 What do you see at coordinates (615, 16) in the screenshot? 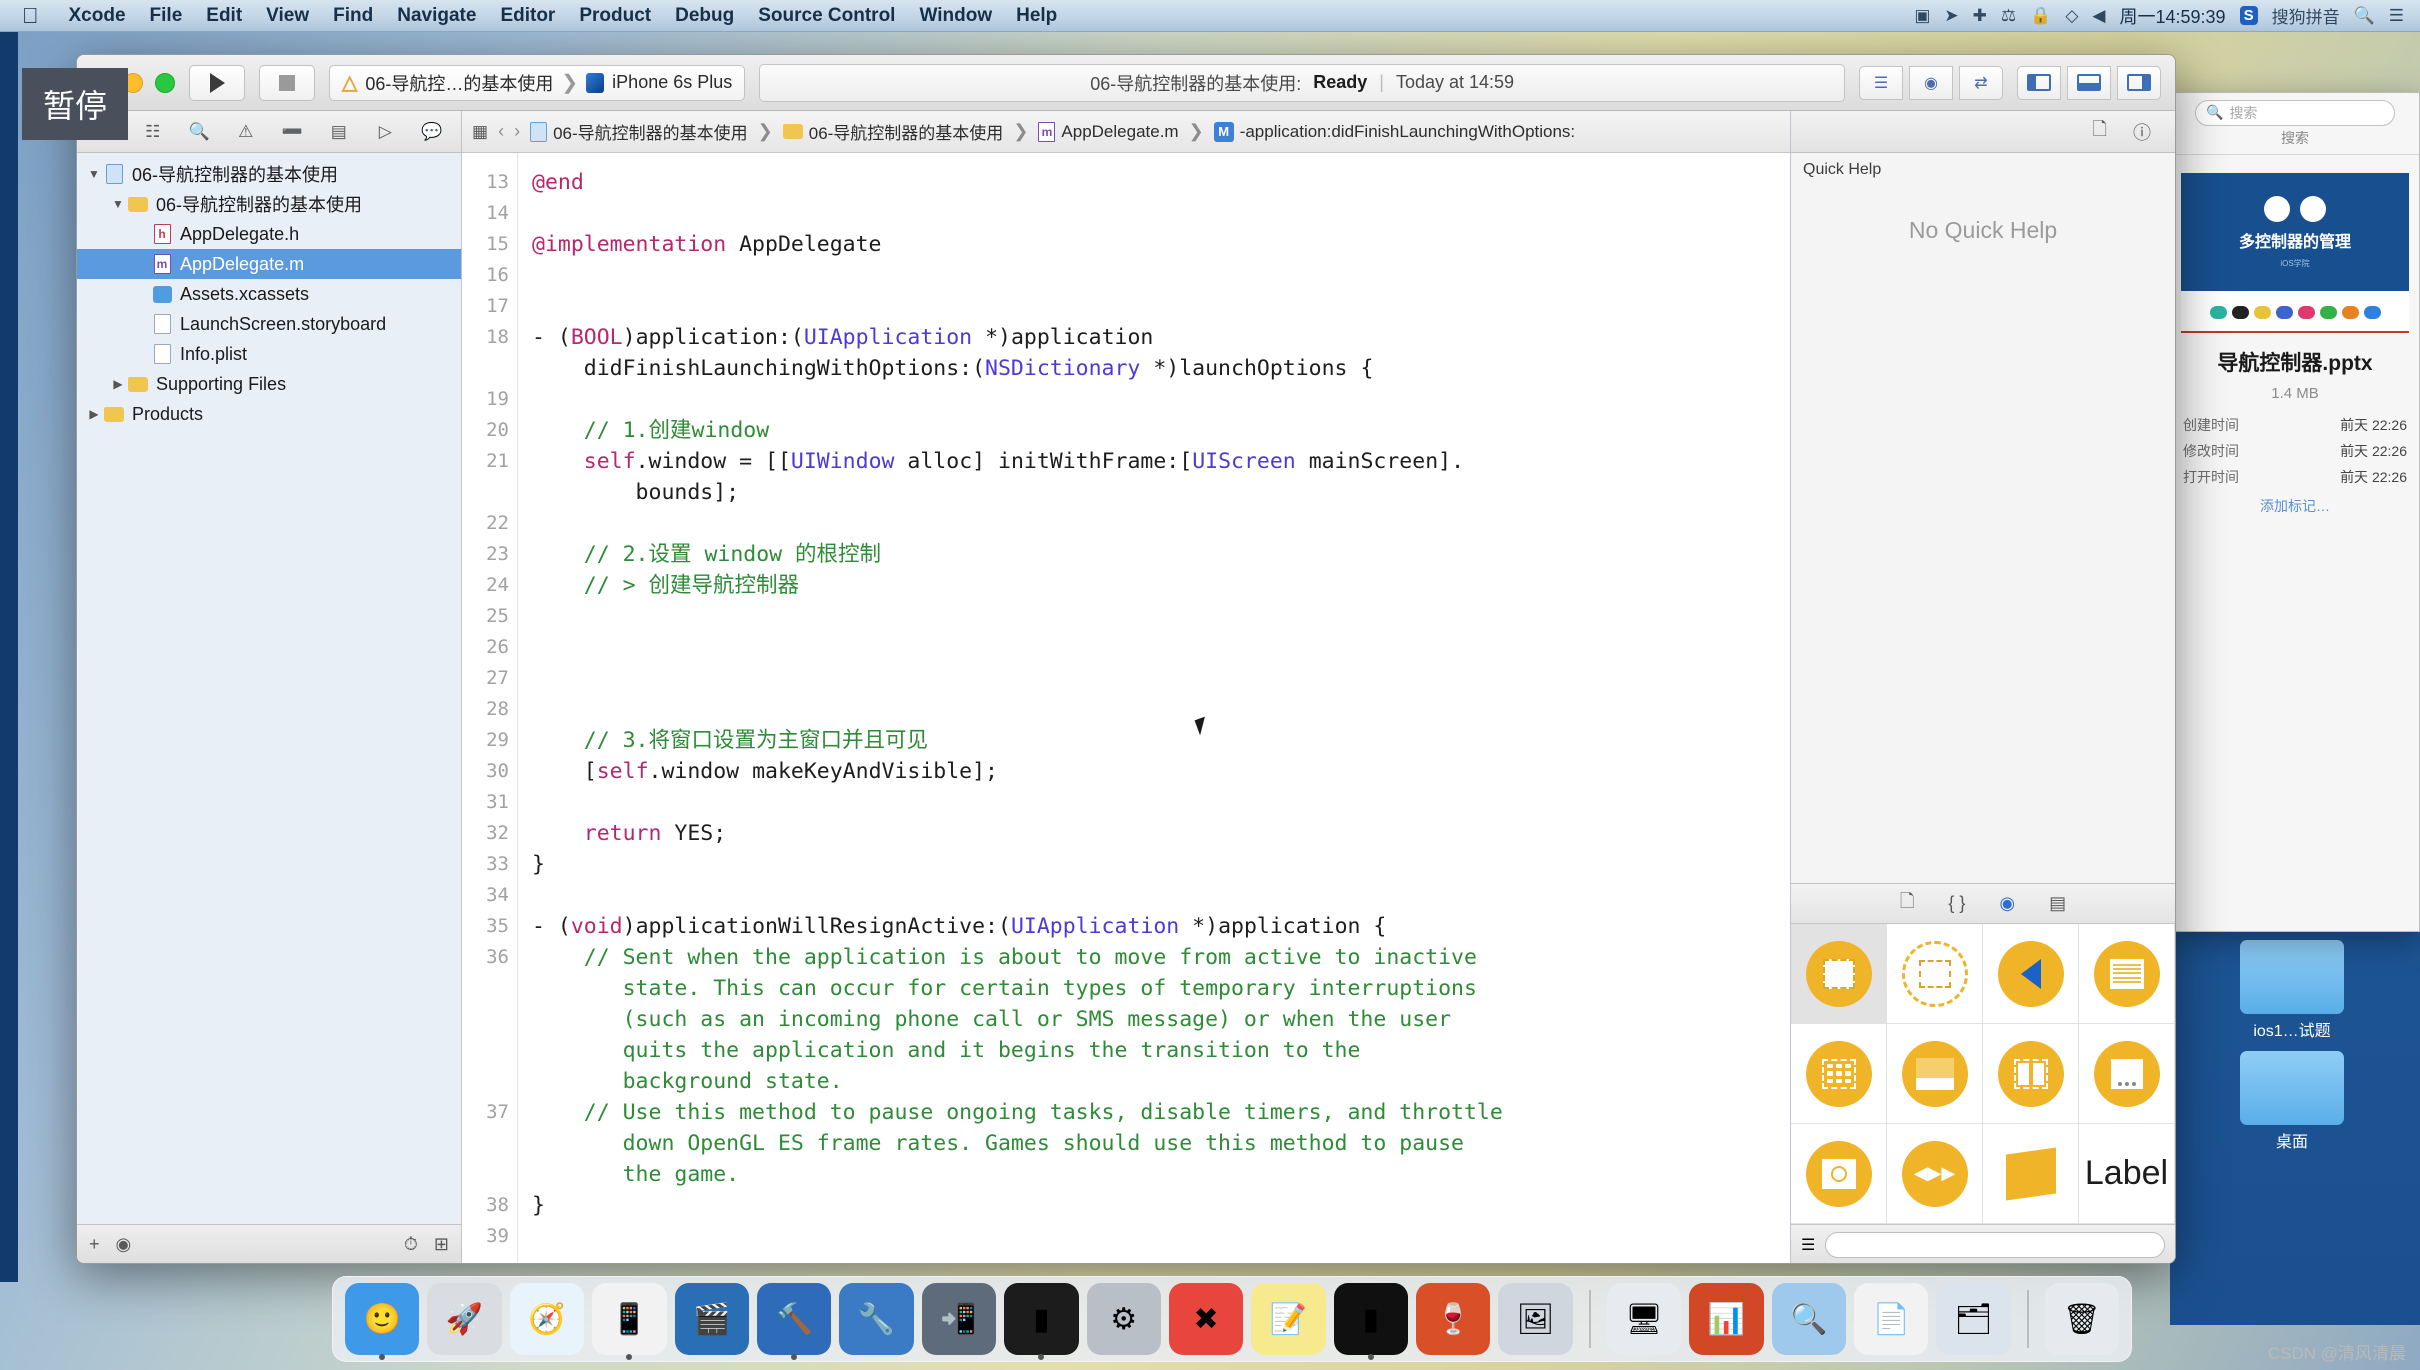
I see `menu-item-product: Product` at bounding box center [615, 16].